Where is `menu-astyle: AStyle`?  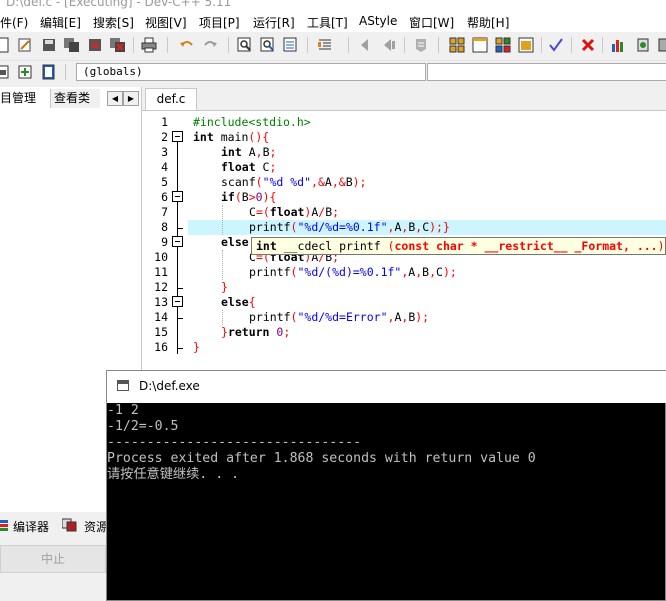 menu-astyle: AStyle is located at coordinates (378, 21).